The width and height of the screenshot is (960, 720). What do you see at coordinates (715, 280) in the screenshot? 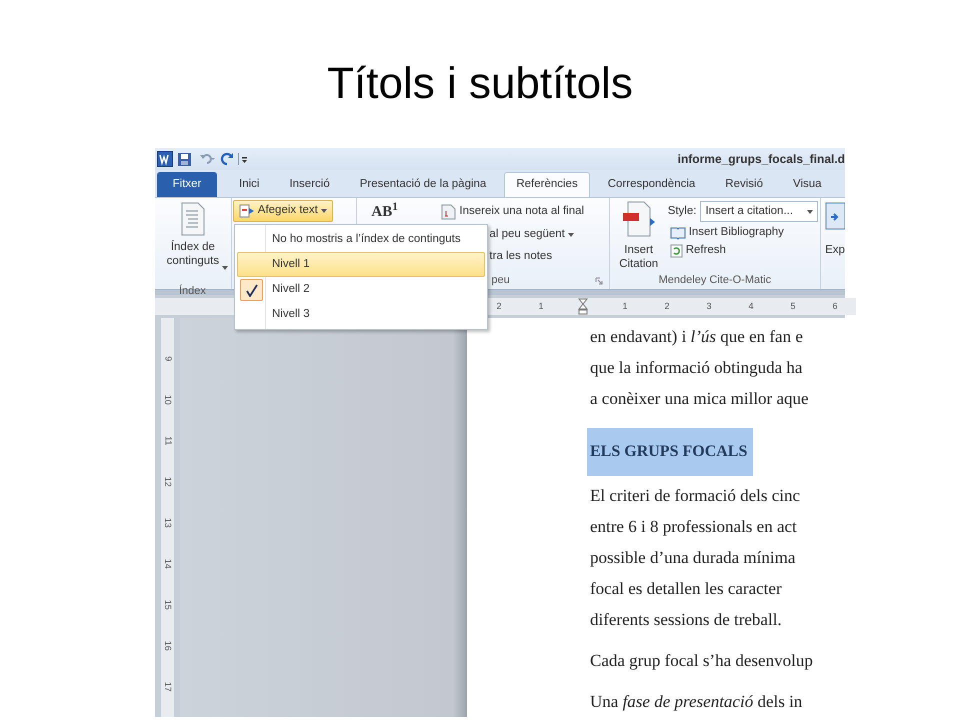
I see `group-label: Mendeley Cite-O-Matic` at bounding box center [715, 280].